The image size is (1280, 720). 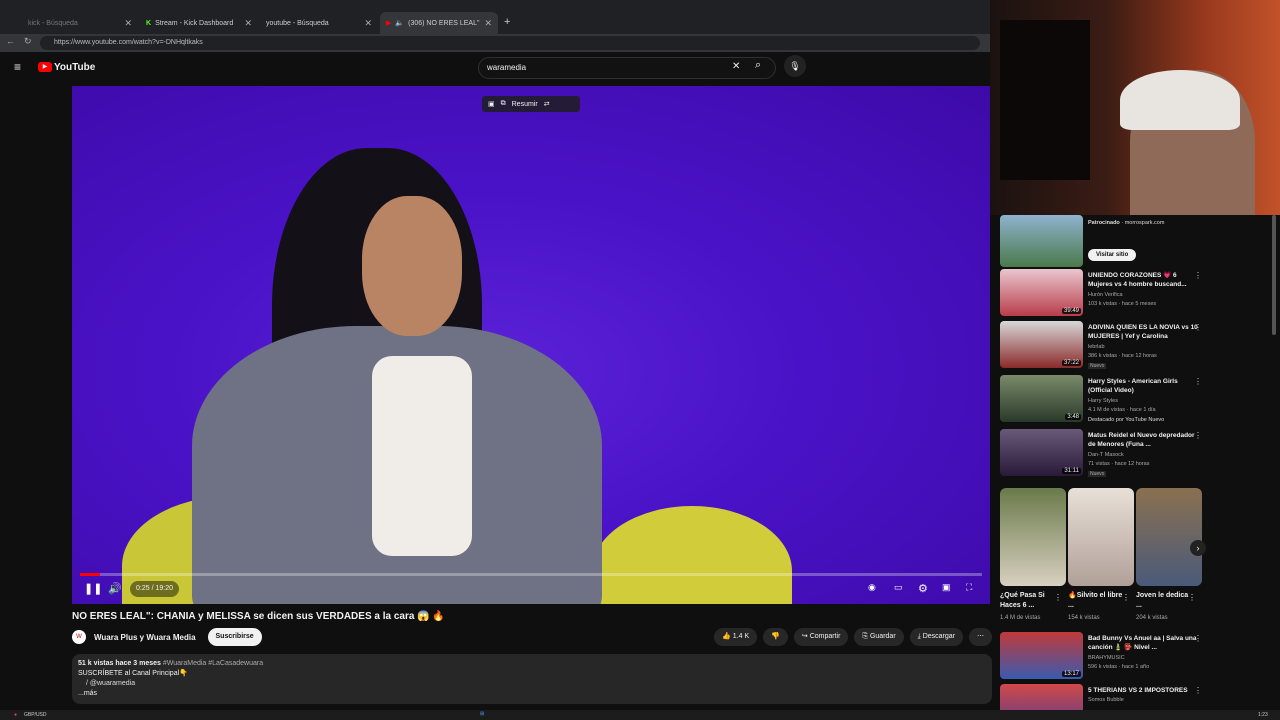 I want to click on ticker-label: GBP/USD, so click(x=35, y=715).